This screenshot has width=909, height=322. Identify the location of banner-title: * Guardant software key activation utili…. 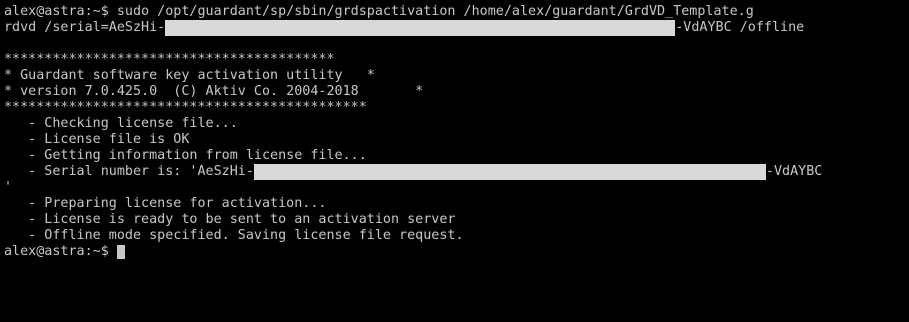
(189, 75).